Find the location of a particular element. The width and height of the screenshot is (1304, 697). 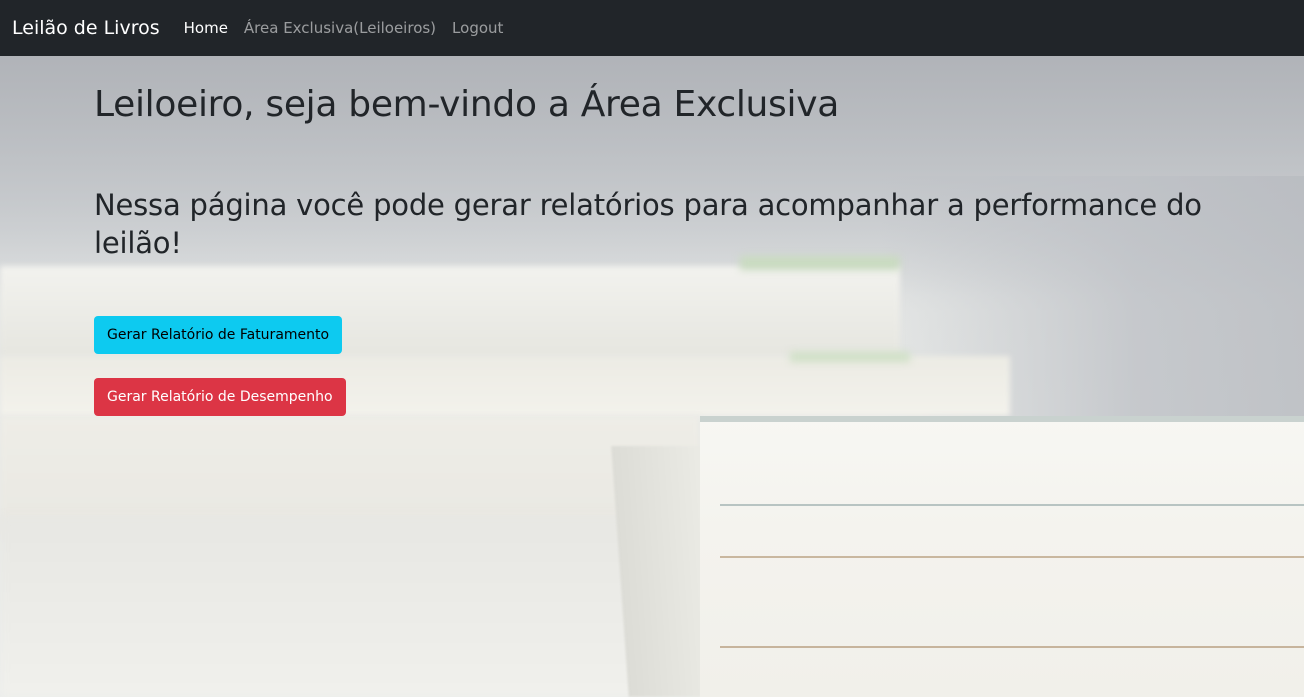

nav-links: Home Área Exclusiva(Leiloeiros) Logout is located at coordinates (352, 28).